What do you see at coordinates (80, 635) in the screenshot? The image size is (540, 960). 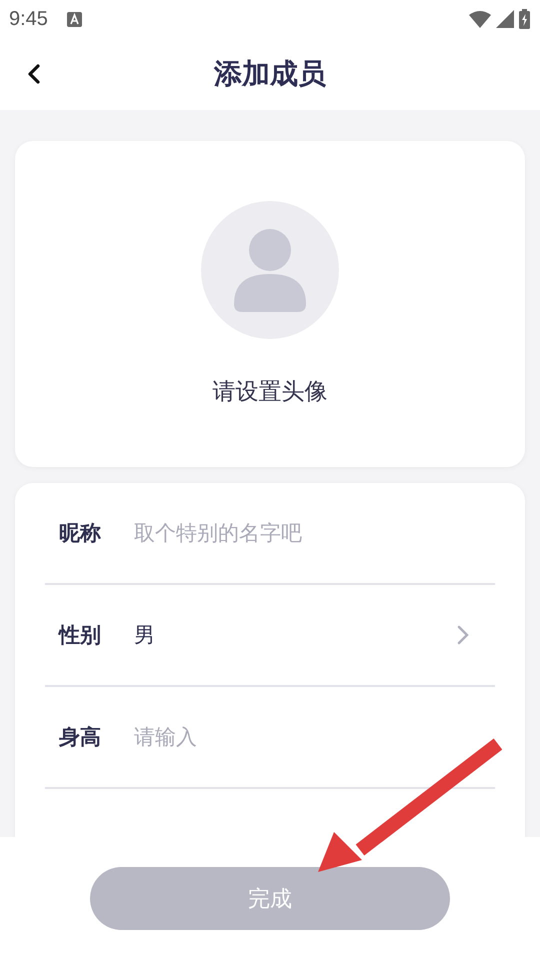 I see `field-label: 性别` at bounding box center [80, 635].